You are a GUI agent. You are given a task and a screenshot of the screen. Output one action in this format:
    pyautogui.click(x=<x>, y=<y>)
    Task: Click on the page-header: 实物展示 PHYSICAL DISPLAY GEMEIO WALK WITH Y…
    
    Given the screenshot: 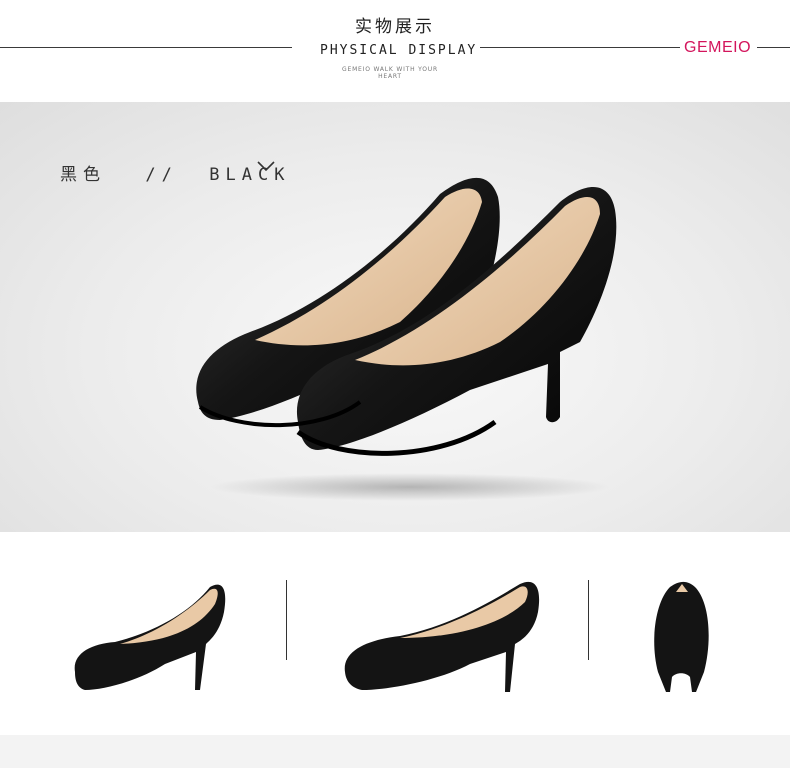 What is the action you would take?
    pyautogui.click(x=395, y=51)
    